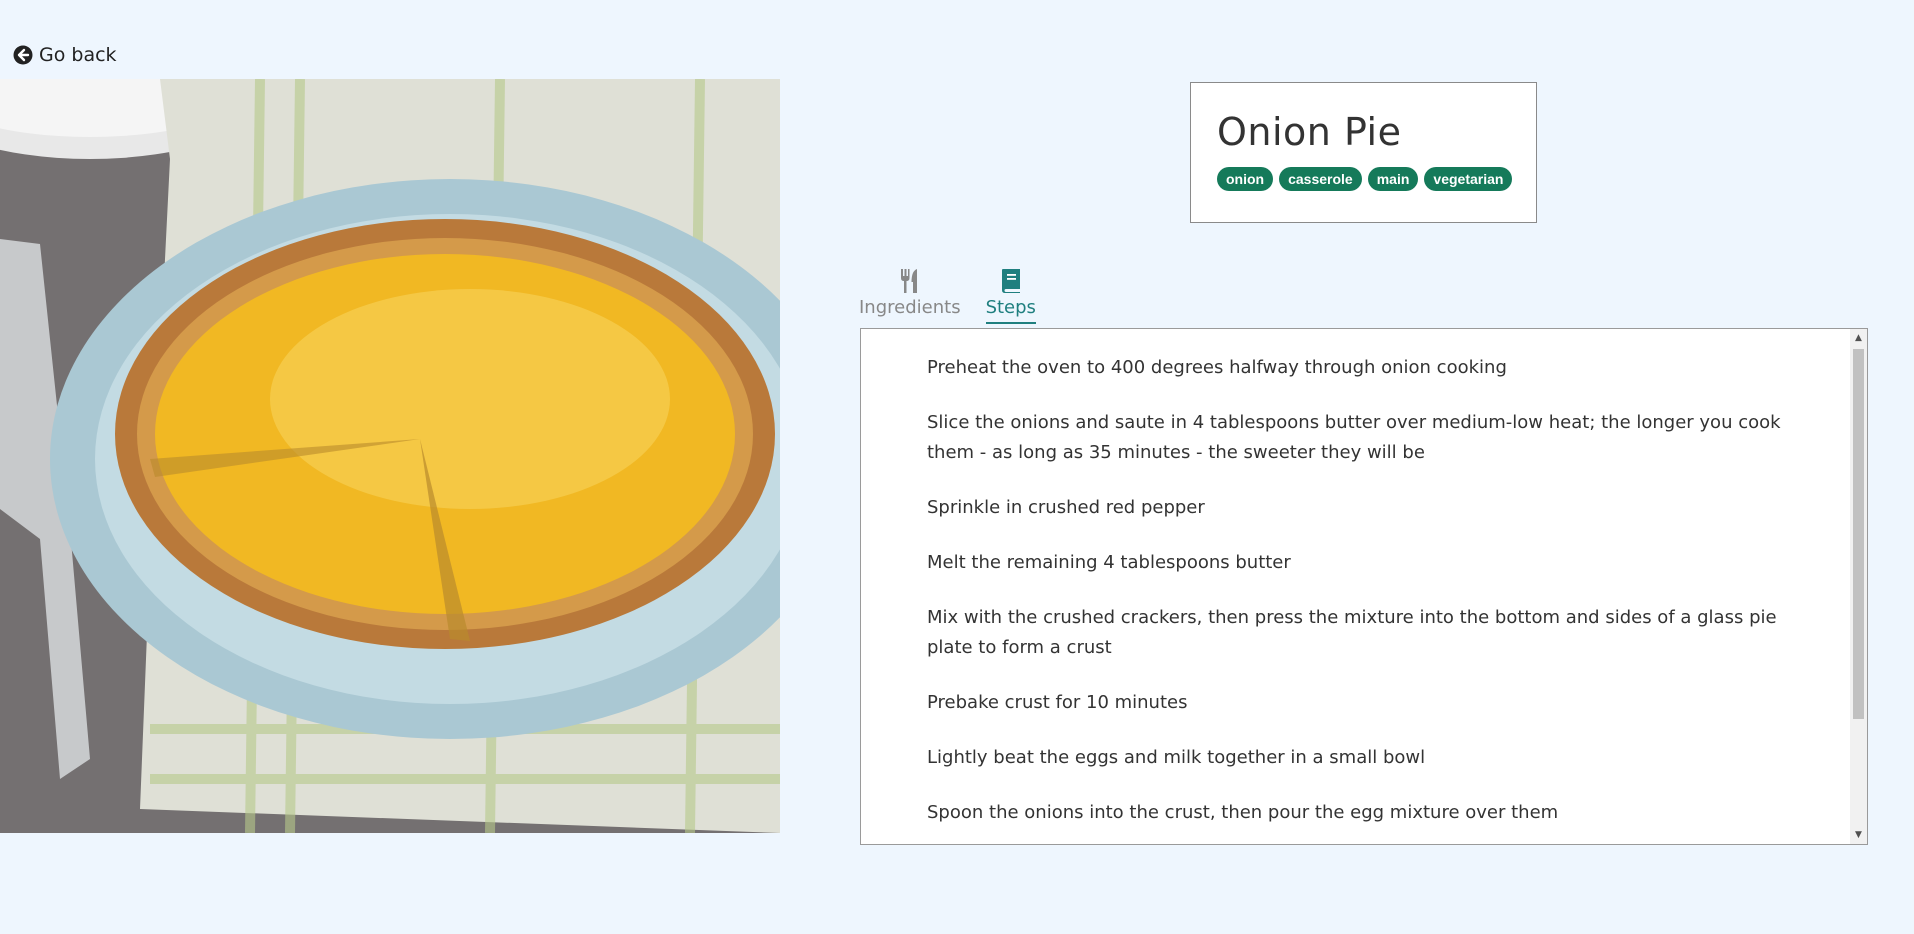  I want to click on tab-steps: Steps, so click(1010, 296).